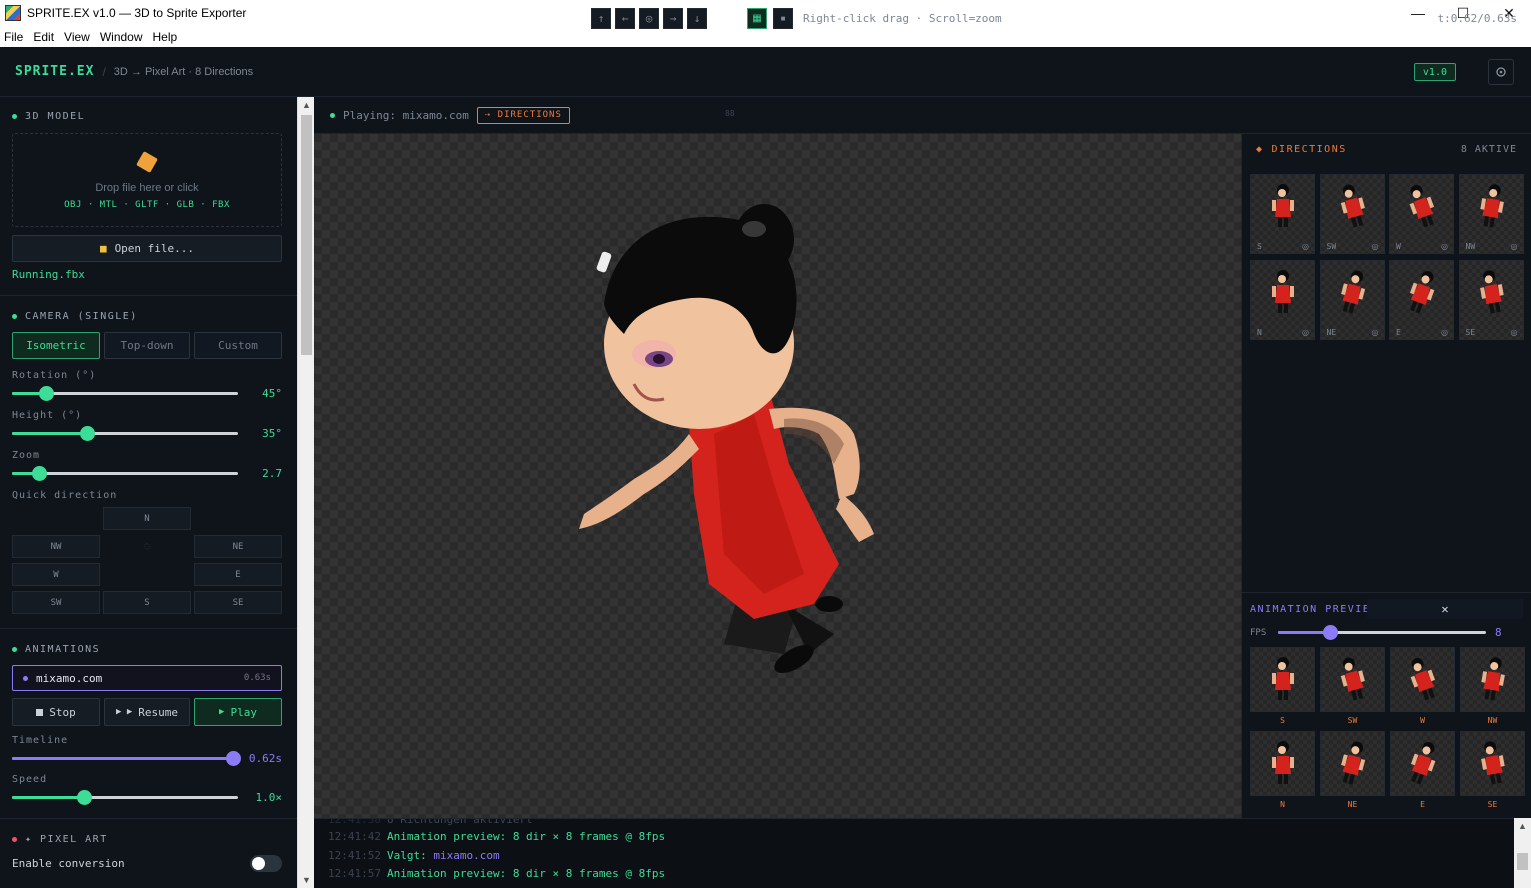  I want to click on play-button: ▶ Play, so click(238, 712).